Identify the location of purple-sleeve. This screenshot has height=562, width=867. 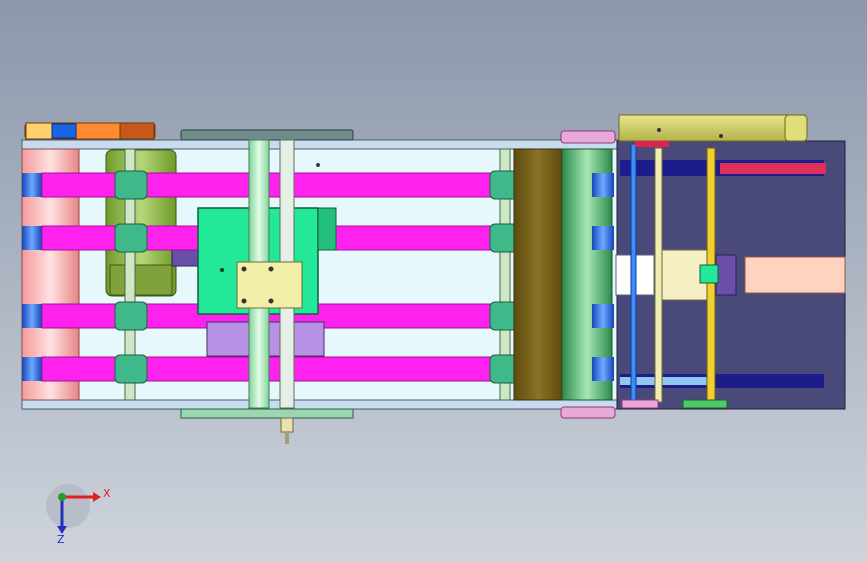
(726, 275).